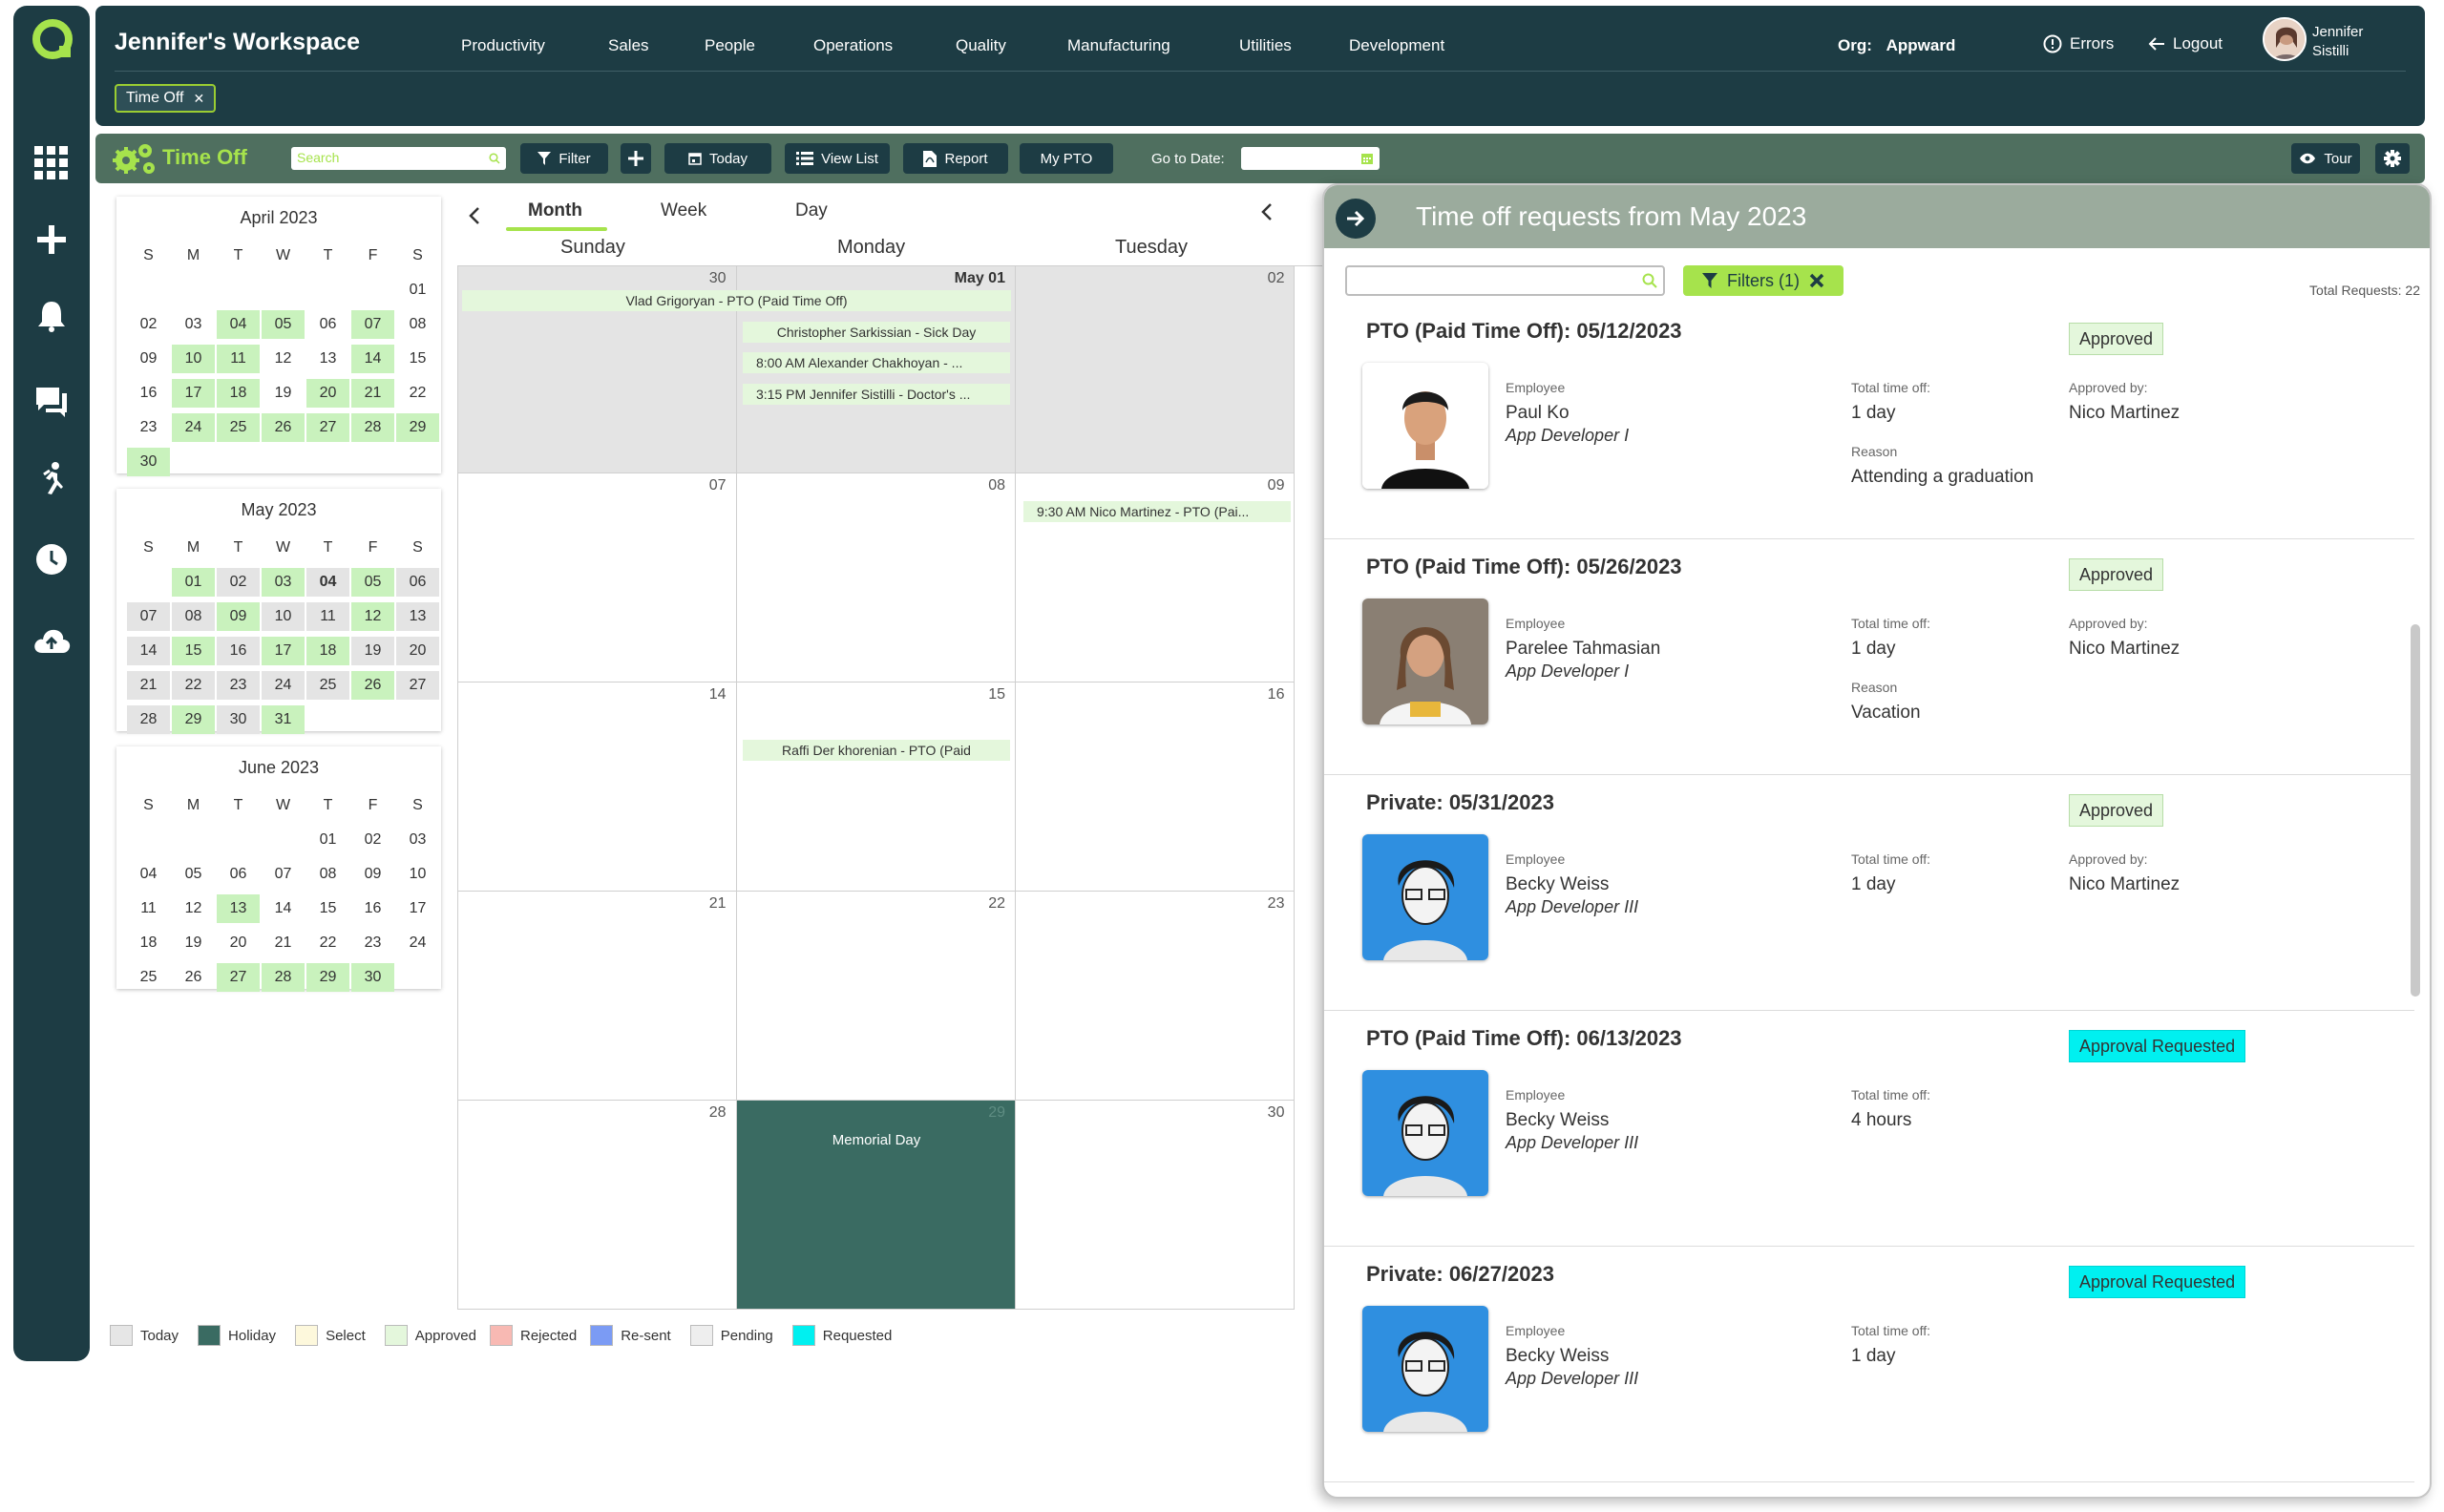 This screenshot has width=2444, height=1512. Describe the element at coordinates (636, 159) in the screenshot. I see `add-button` at that location.